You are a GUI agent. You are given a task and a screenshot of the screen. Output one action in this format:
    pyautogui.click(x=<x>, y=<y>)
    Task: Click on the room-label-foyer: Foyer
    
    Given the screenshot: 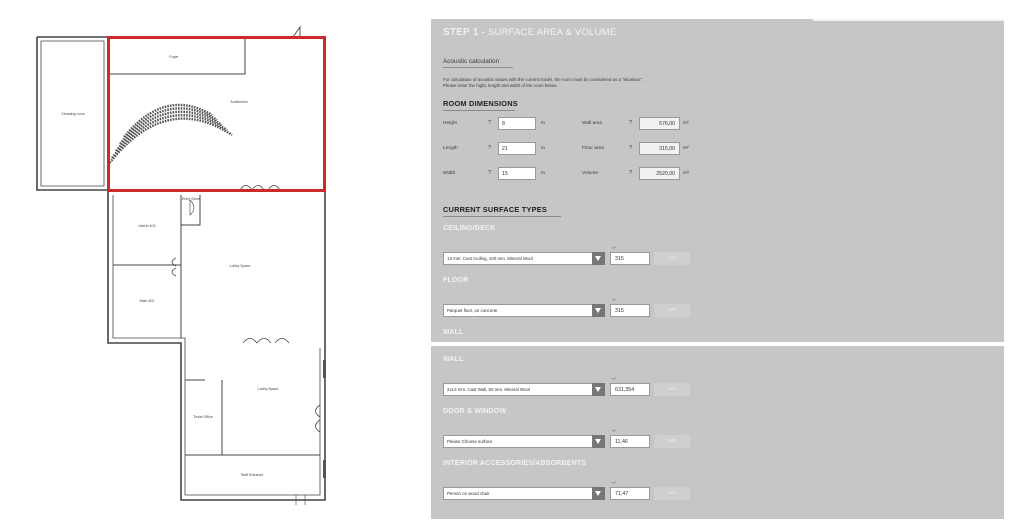 What is the action you would take?
    pyautogui.click(x=174, y=57)
    